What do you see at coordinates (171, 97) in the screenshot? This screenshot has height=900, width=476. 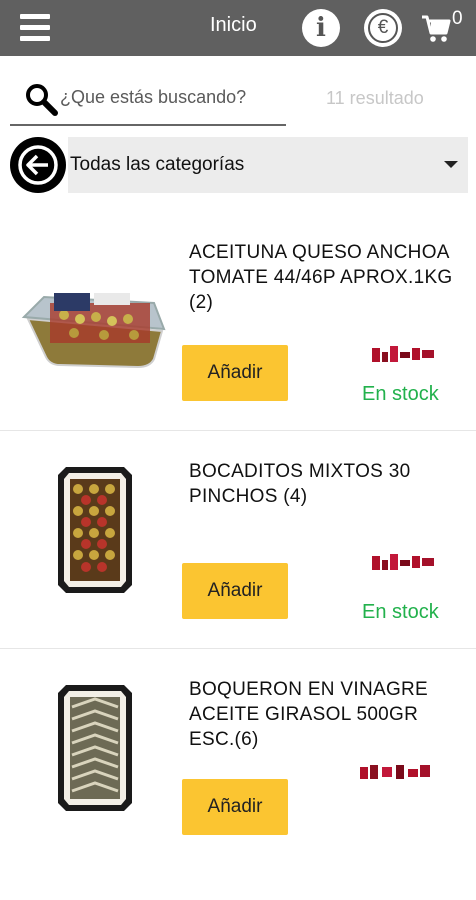 I see `search-input` at bounding box center [171, 97].